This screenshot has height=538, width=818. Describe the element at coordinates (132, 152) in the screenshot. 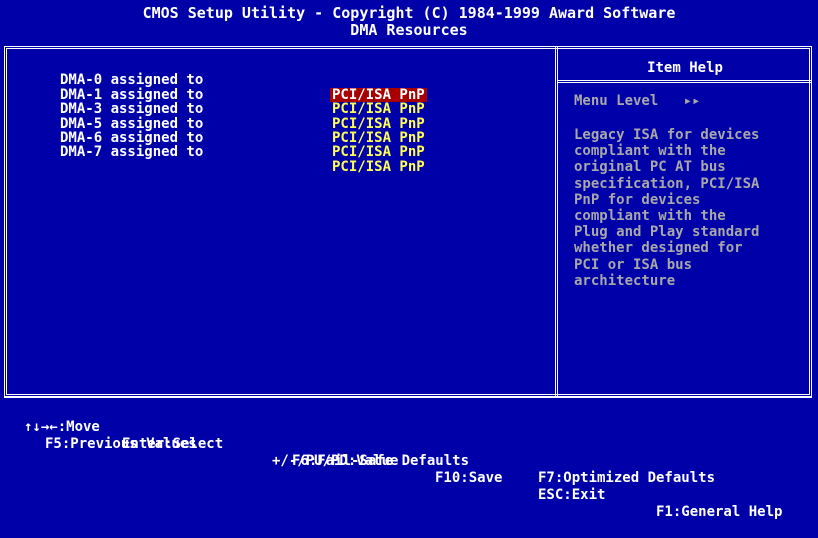

I see `setting-label: DMA-7 assigned to` at that location.